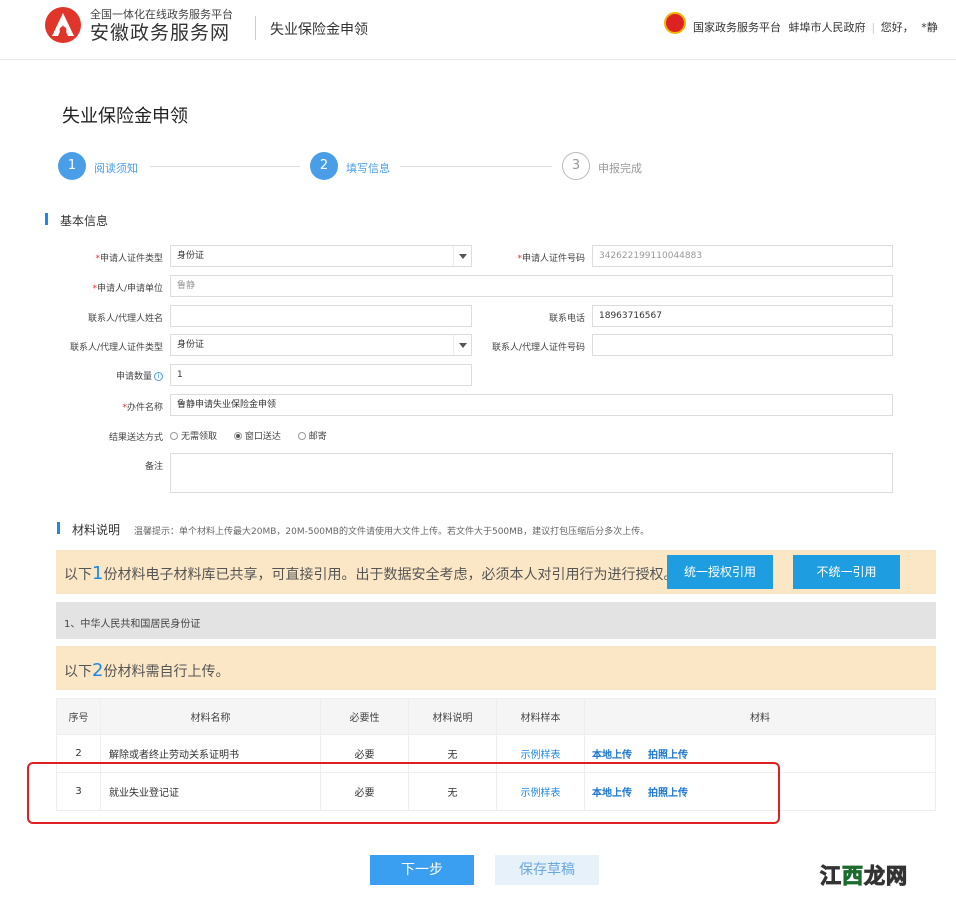 Image resolution: width=956 pixels, height=906 pixels. What do you see at coordinates (531, 405) in the screenshot?
I see `case-name-field: 鲁静申请失业保险金申领` at bounding box center [531, 405].